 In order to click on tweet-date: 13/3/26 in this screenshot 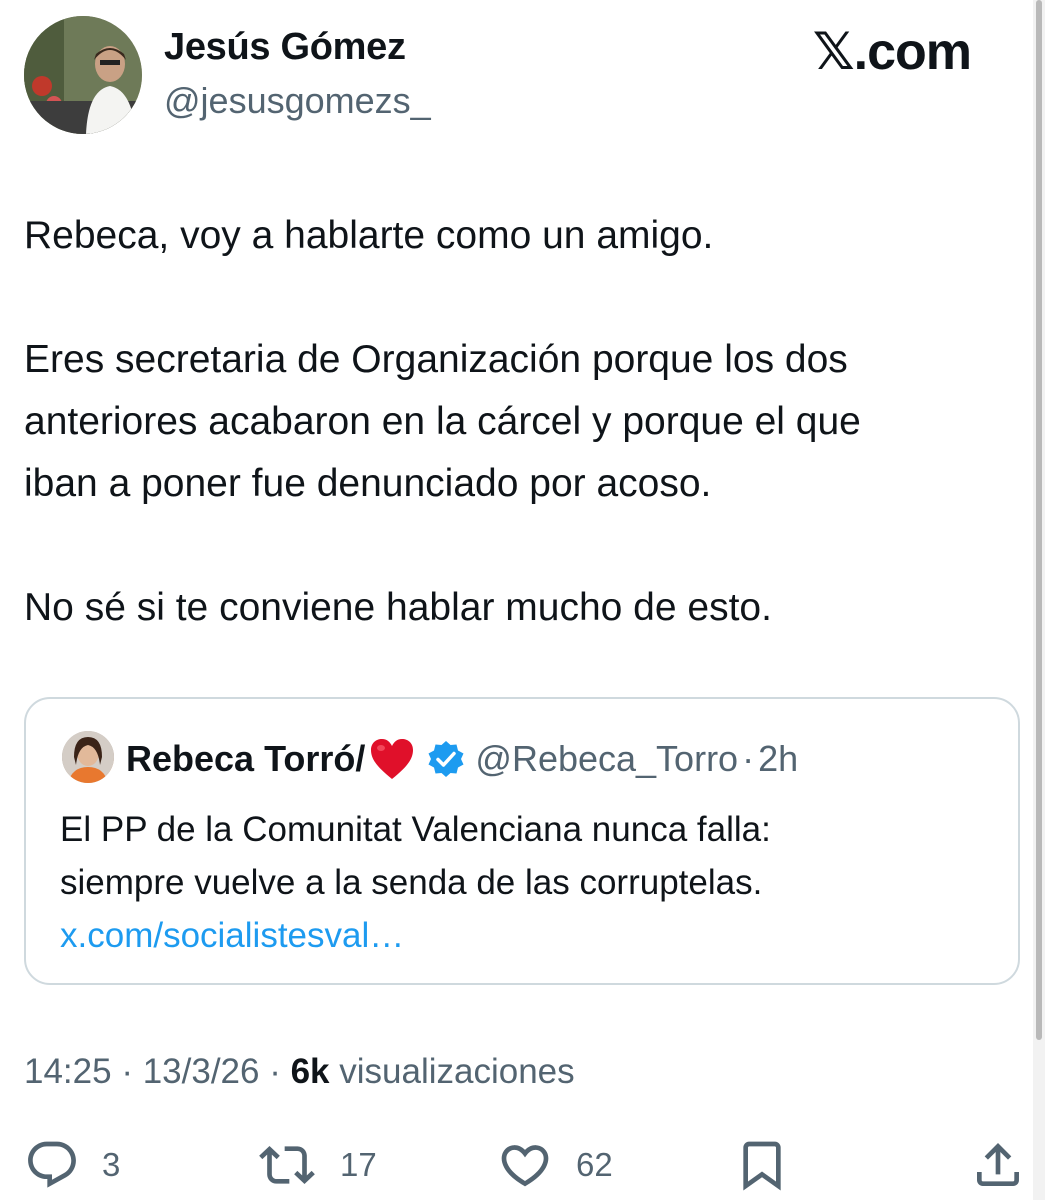, I will do `click(201, 1071)`.